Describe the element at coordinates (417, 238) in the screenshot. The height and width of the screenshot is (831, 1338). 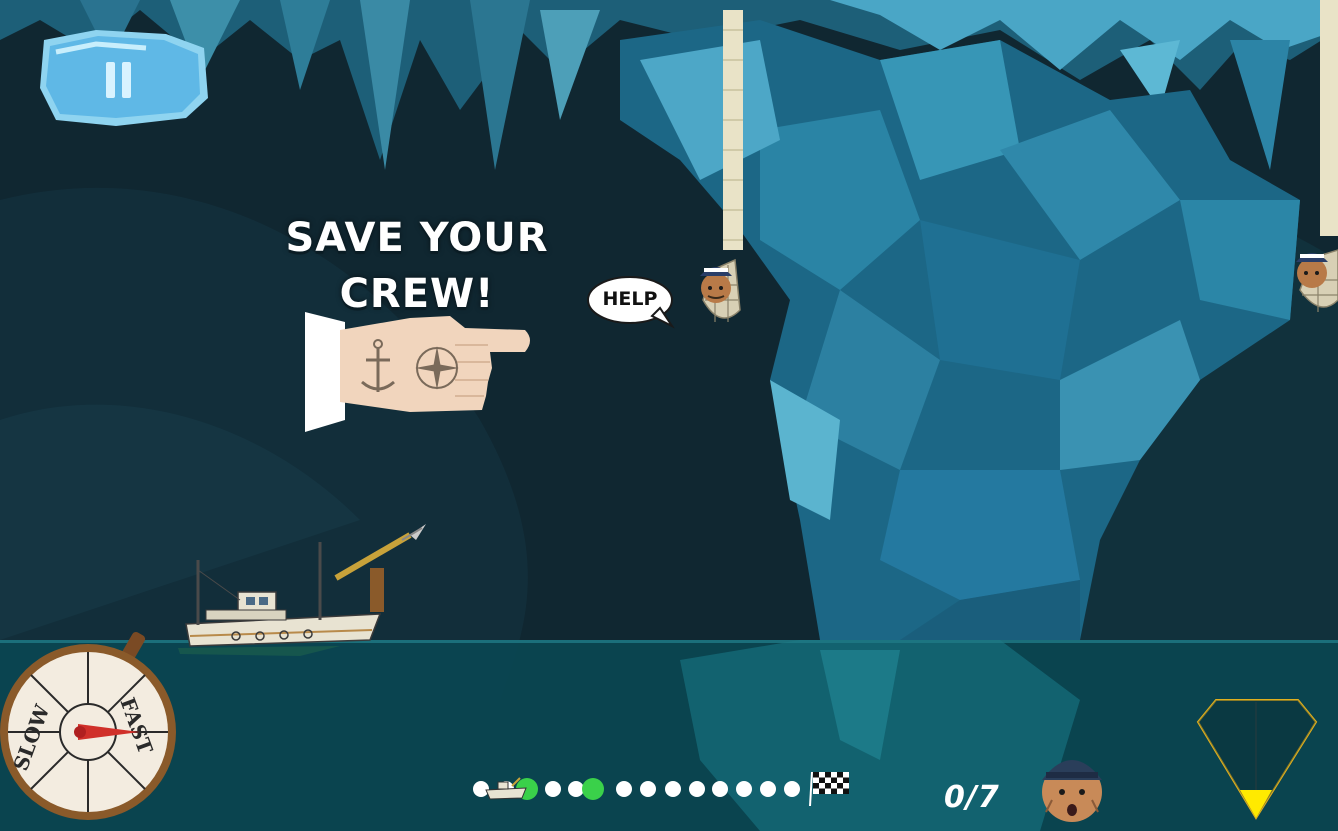
I see `tutorial-line-1: SAVE YOUR` at that location.